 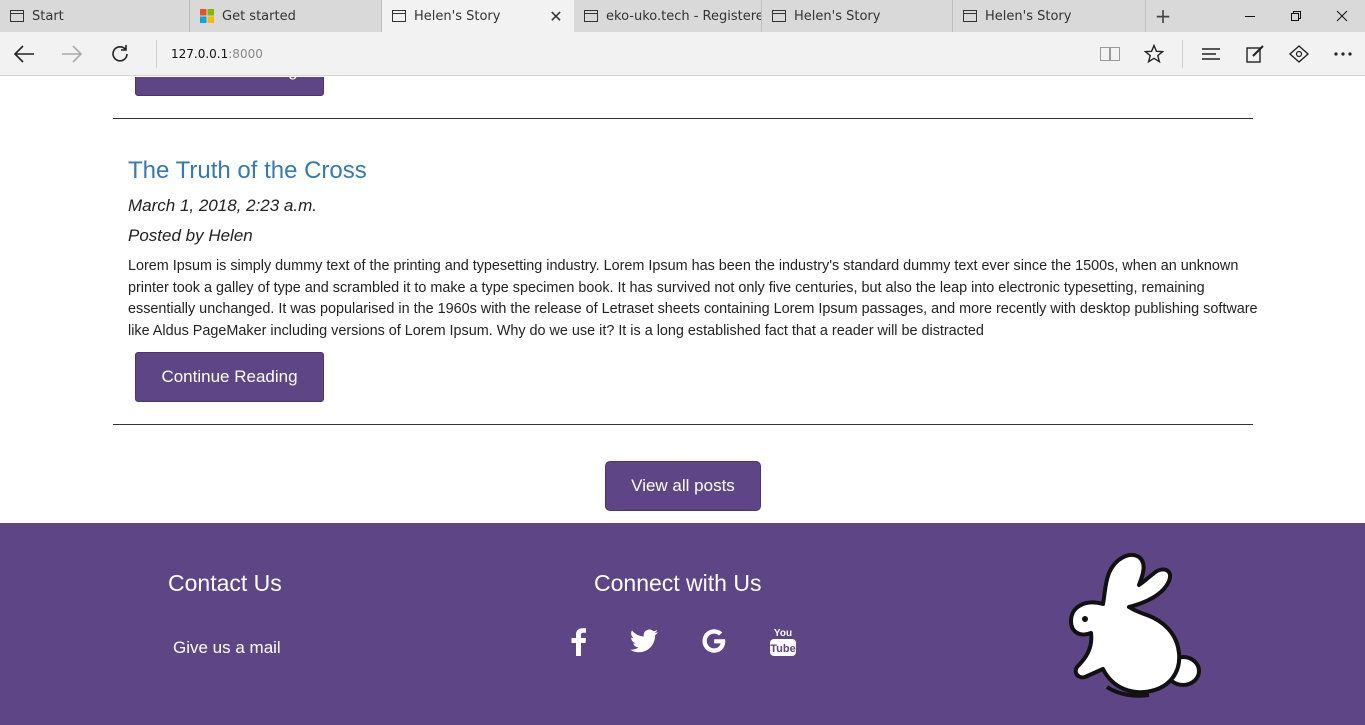 I want to click on previous-continue-reading-button: Continue Reading, so click(x=229, y=86).